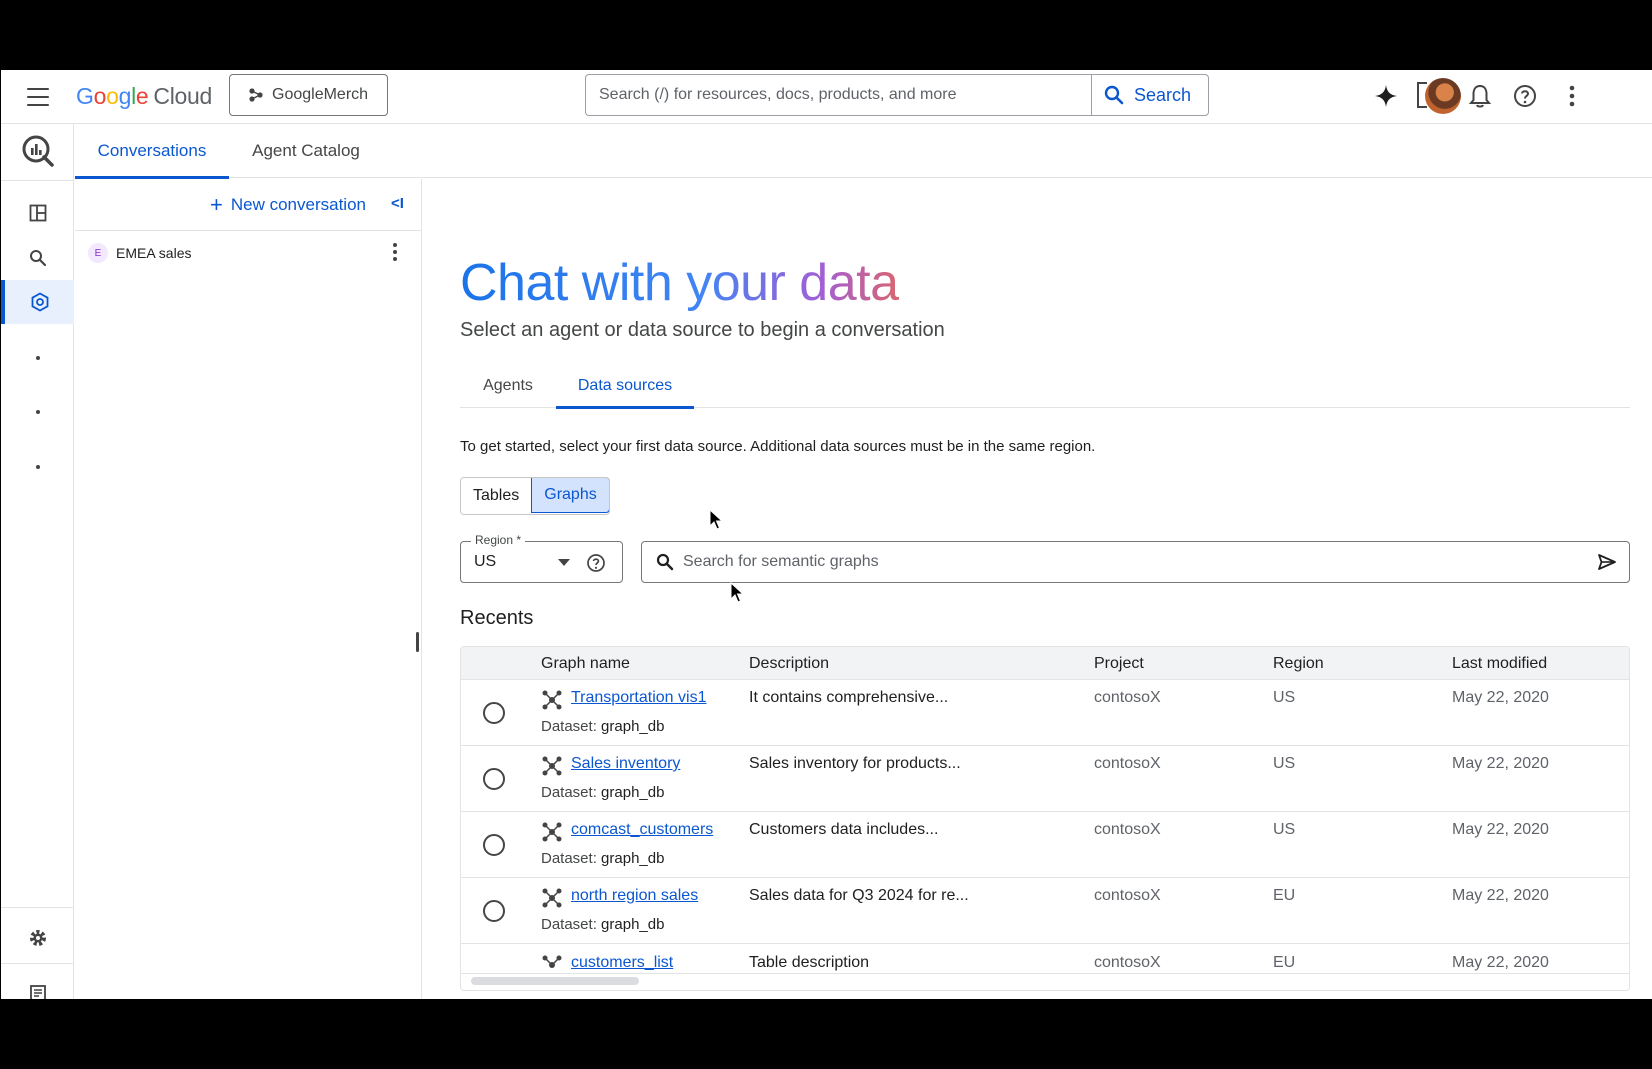 Image resolution: width=1652 pixels, height=1069 pixels. I want to click on settings-gear-icon, so click(37, 938).